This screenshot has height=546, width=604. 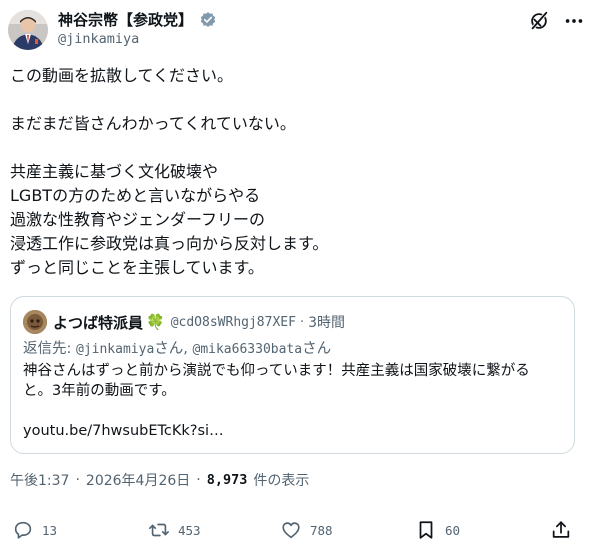 I want to click on quoted-text-gap, so click(x=293, y=411).